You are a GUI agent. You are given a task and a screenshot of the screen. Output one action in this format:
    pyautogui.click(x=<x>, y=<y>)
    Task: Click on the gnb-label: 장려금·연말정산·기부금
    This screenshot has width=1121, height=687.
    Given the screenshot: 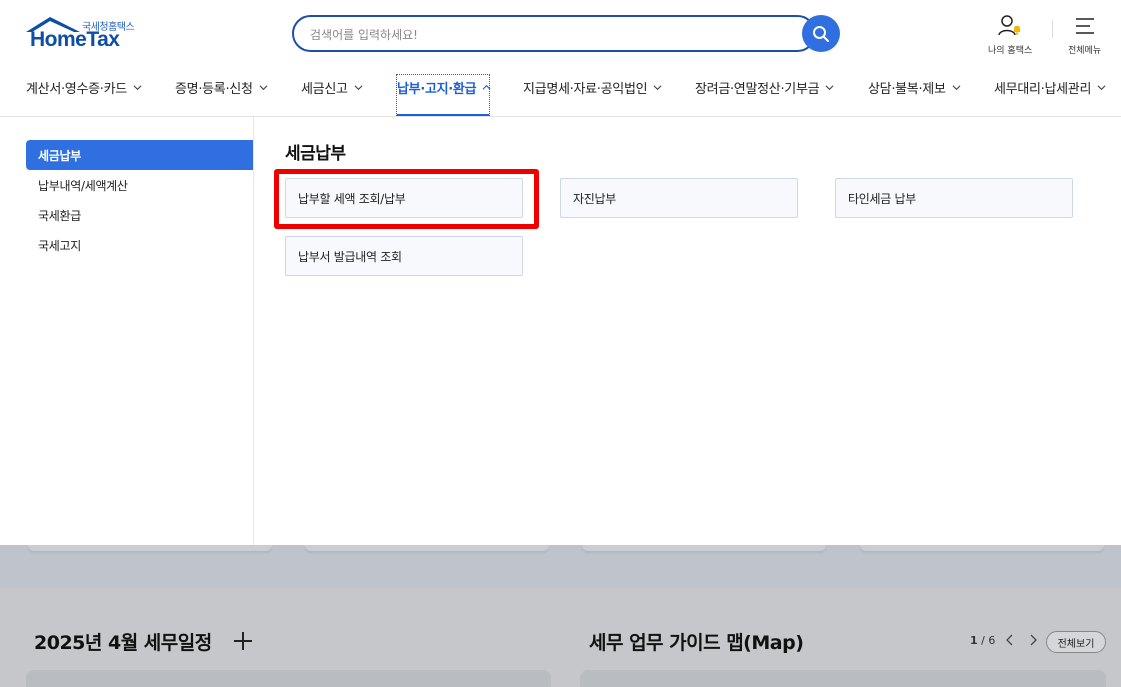 What is the action you would take?
    pyautogui.click(x=757, y=89)
    